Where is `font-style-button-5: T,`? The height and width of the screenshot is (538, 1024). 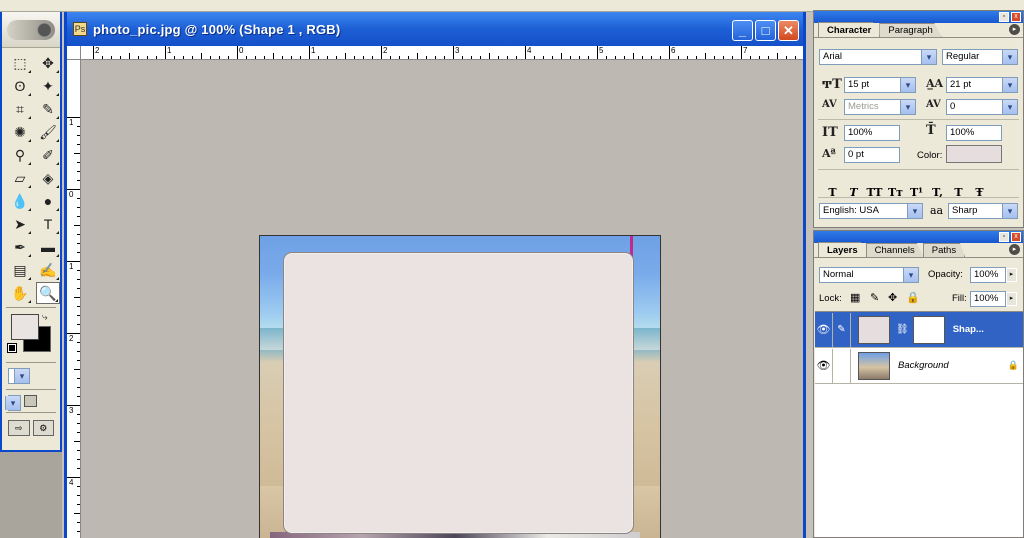
font-style-button-5: T, is located at coordinates (937, 193).